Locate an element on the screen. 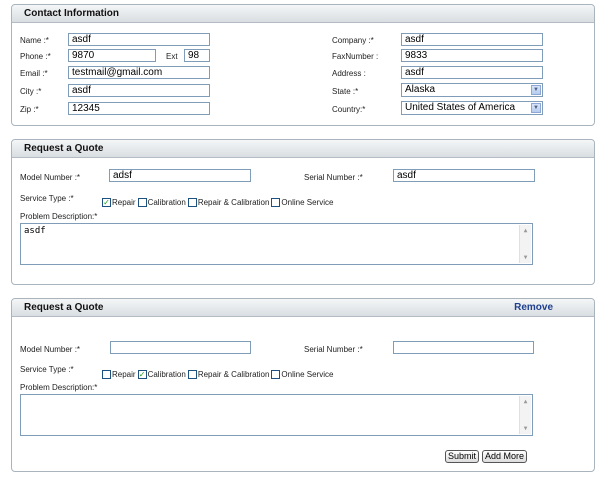 This screenshot has height=480, width=605. zip-input: 12345 is located at coordinates (139, 108).